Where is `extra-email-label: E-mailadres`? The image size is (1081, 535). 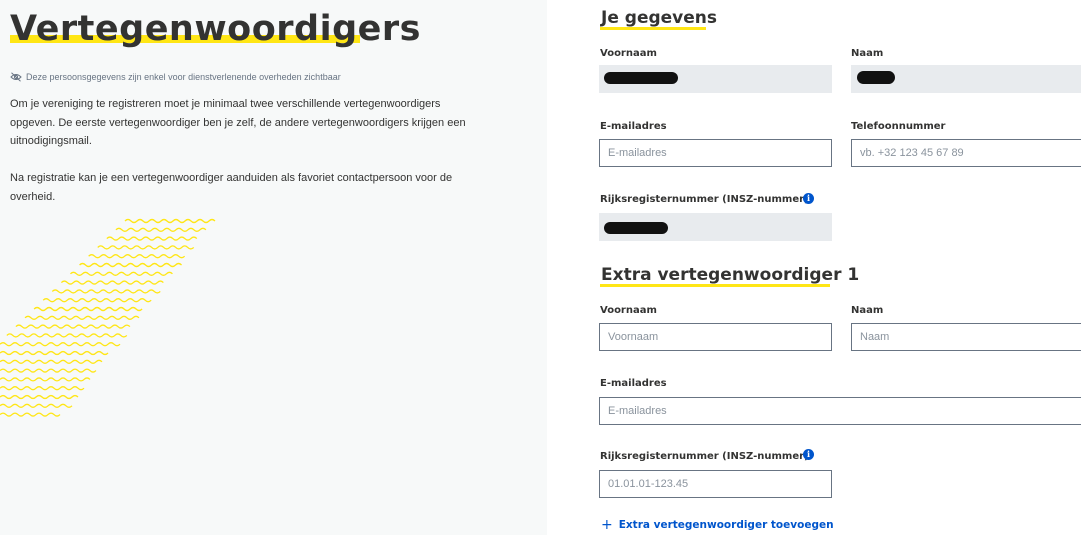
extra-email-label: E-mailadres is located at coordinates (633, 383).